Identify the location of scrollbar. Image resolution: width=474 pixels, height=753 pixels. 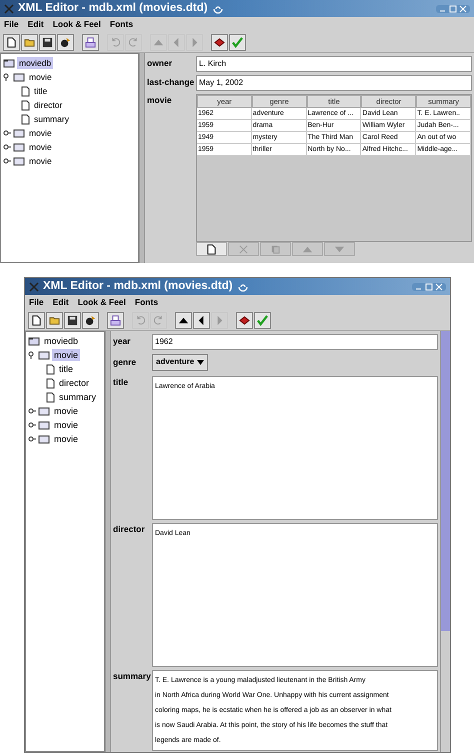
(445, 541).